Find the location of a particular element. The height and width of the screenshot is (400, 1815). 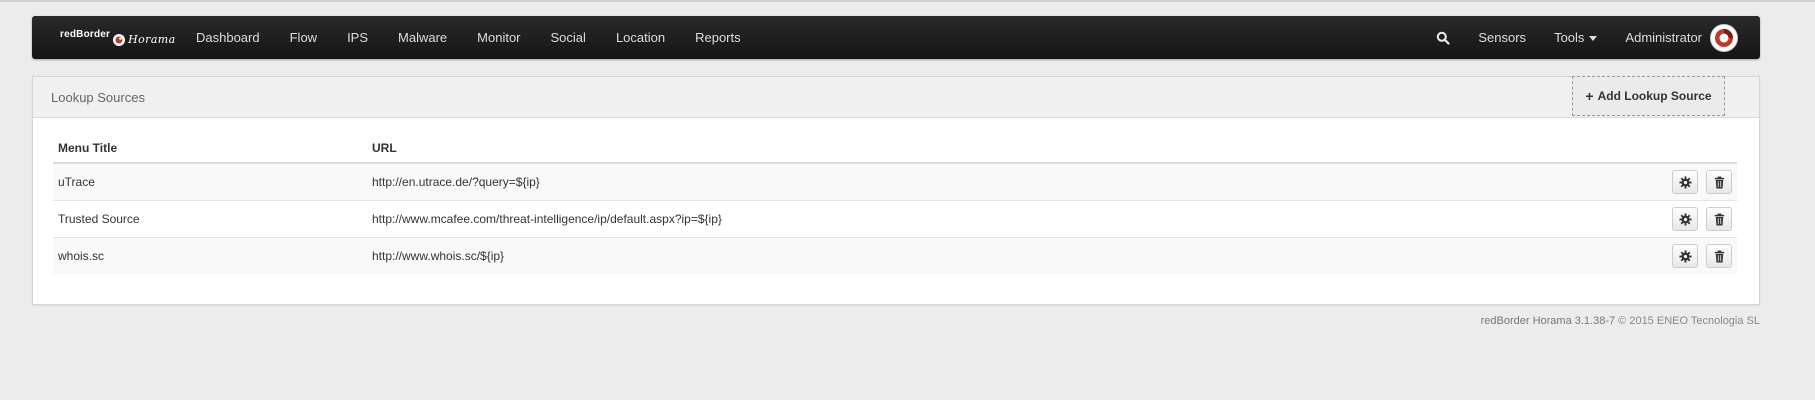

top-border is located at coordinates (907, 1).